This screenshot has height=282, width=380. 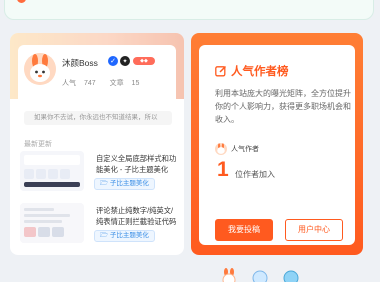 I want to click on post-title: 评论禁止纯数字/纯英文/纯表情正则拦截验证代码, so click(x=137, y=216).